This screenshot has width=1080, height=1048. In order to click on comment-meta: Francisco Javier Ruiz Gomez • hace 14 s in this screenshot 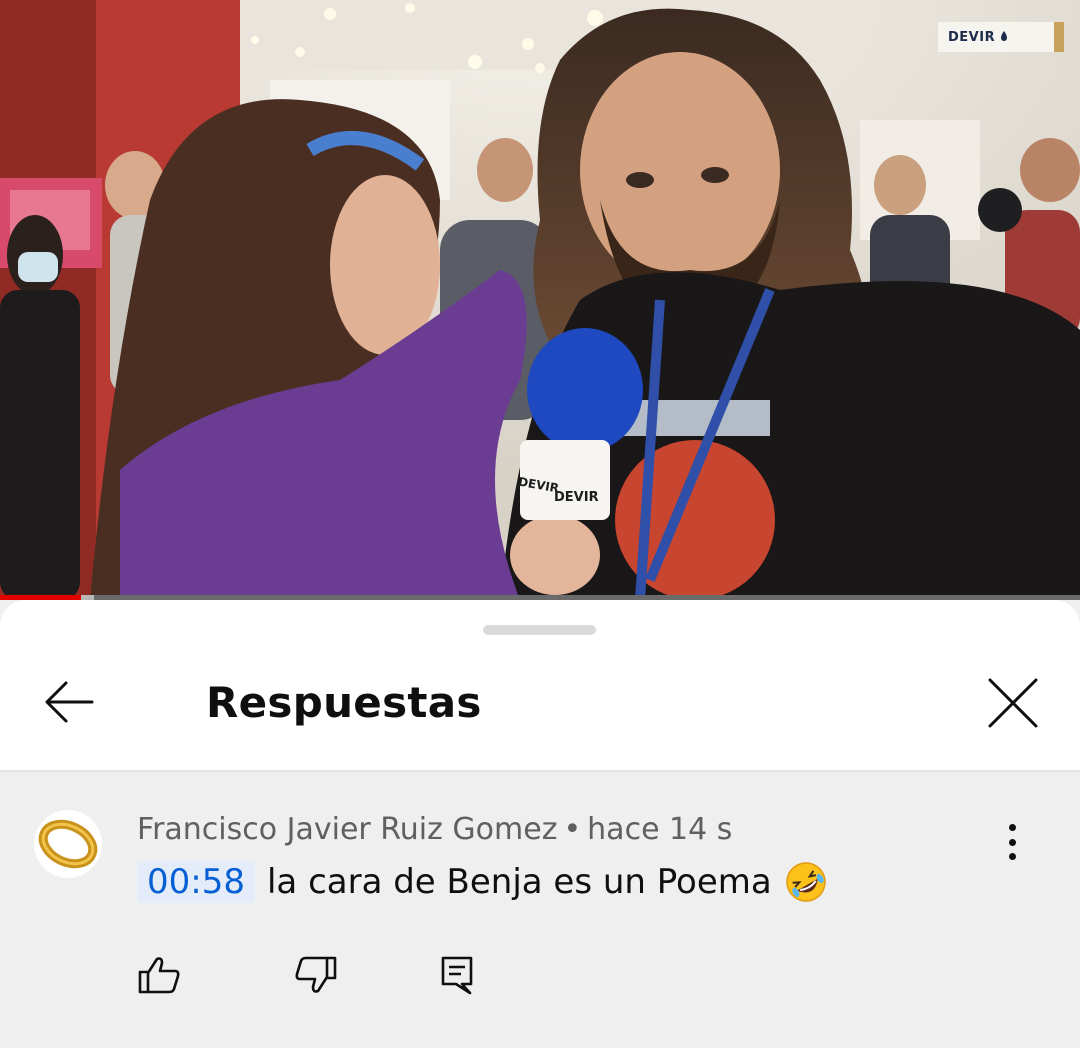, I will do `click(434, 829)`.